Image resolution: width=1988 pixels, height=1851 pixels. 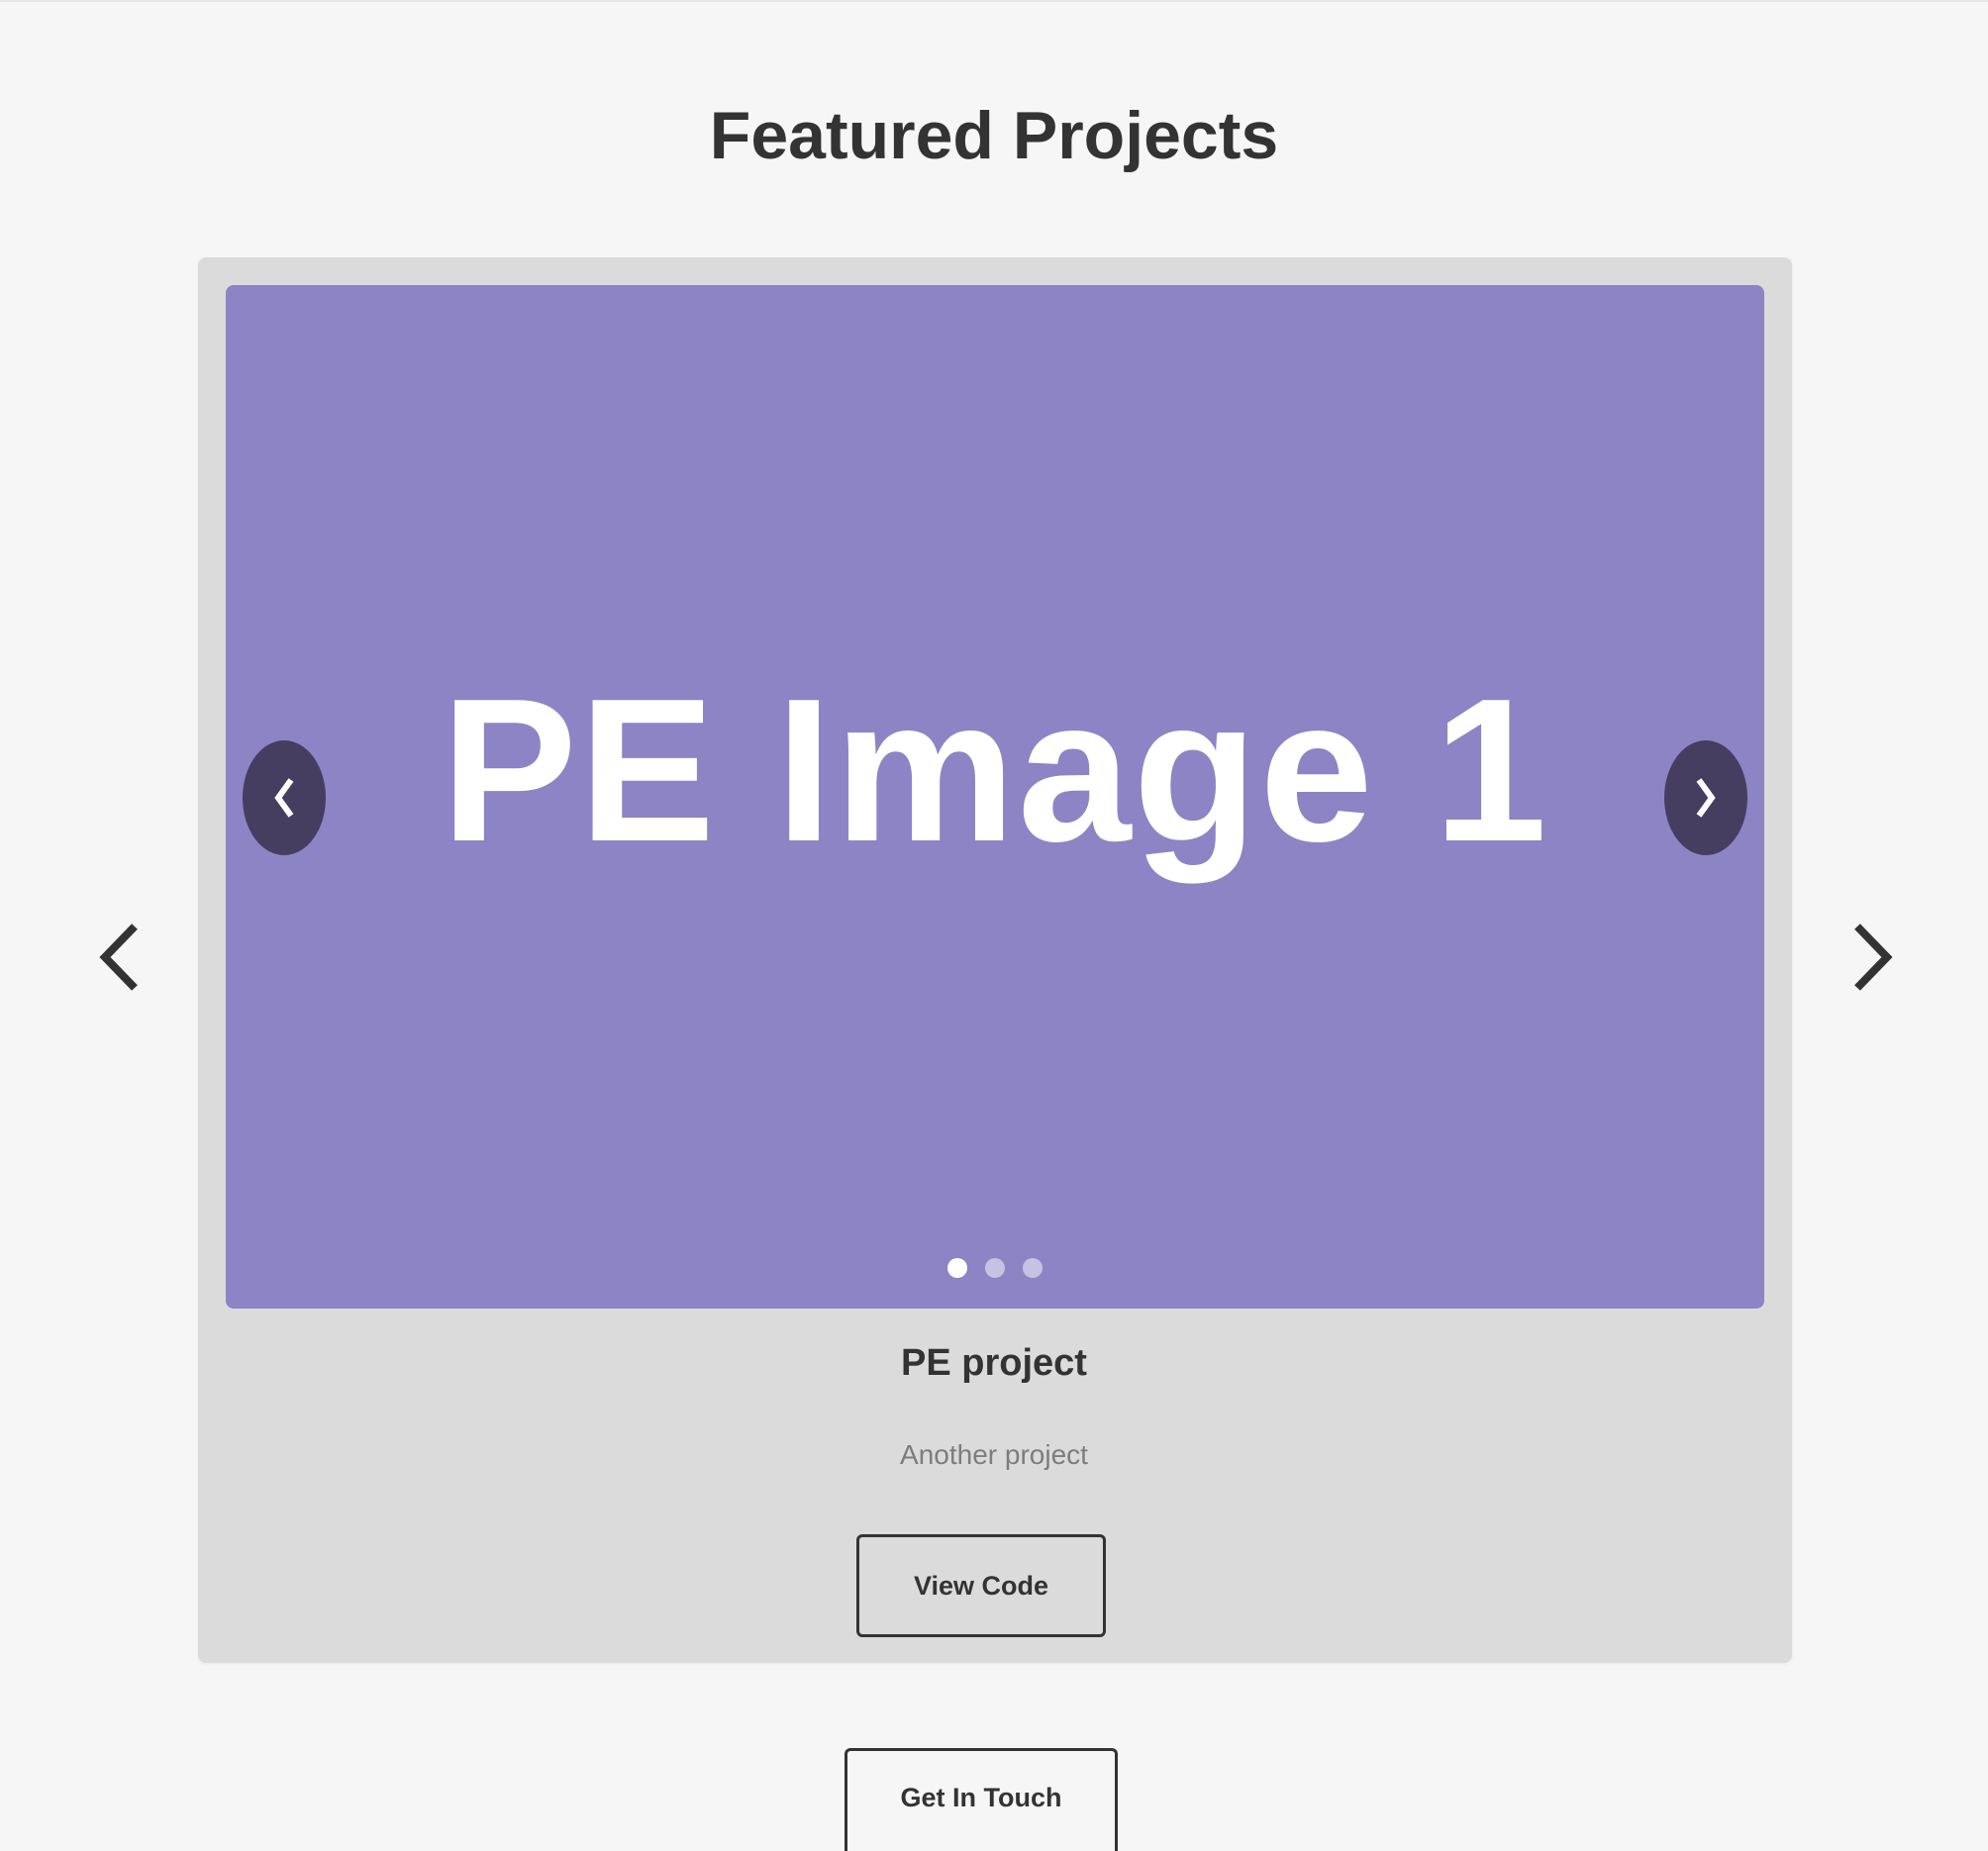 What do you see at coordinates (995, 770) in the screenshot?
I see `project-image-placeholder: PE Image 1` at bounding box center [995, 770].